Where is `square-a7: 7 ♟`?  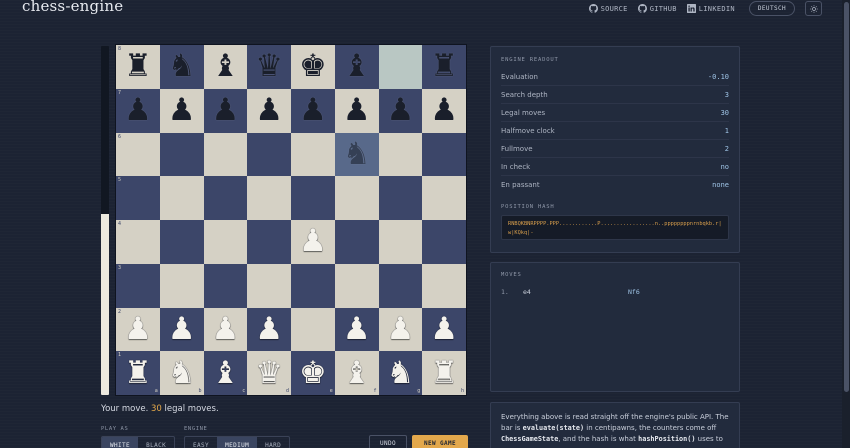
square-a7: 7 ♟ is located at coordinates (138, 110).